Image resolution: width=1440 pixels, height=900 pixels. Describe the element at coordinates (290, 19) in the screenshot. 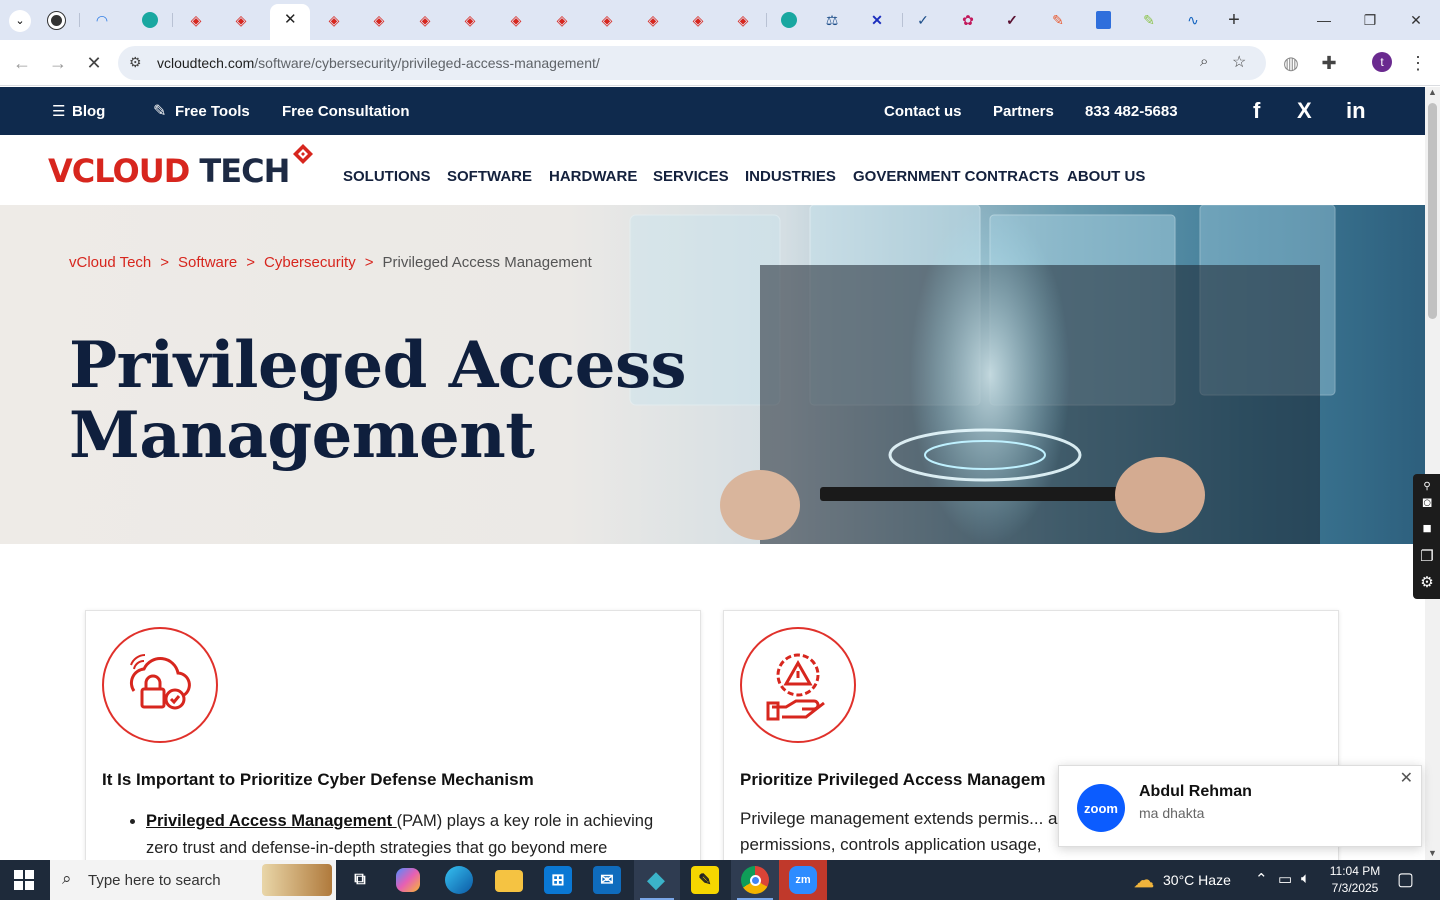

I see `close-tab-icon: ✕` at that location.